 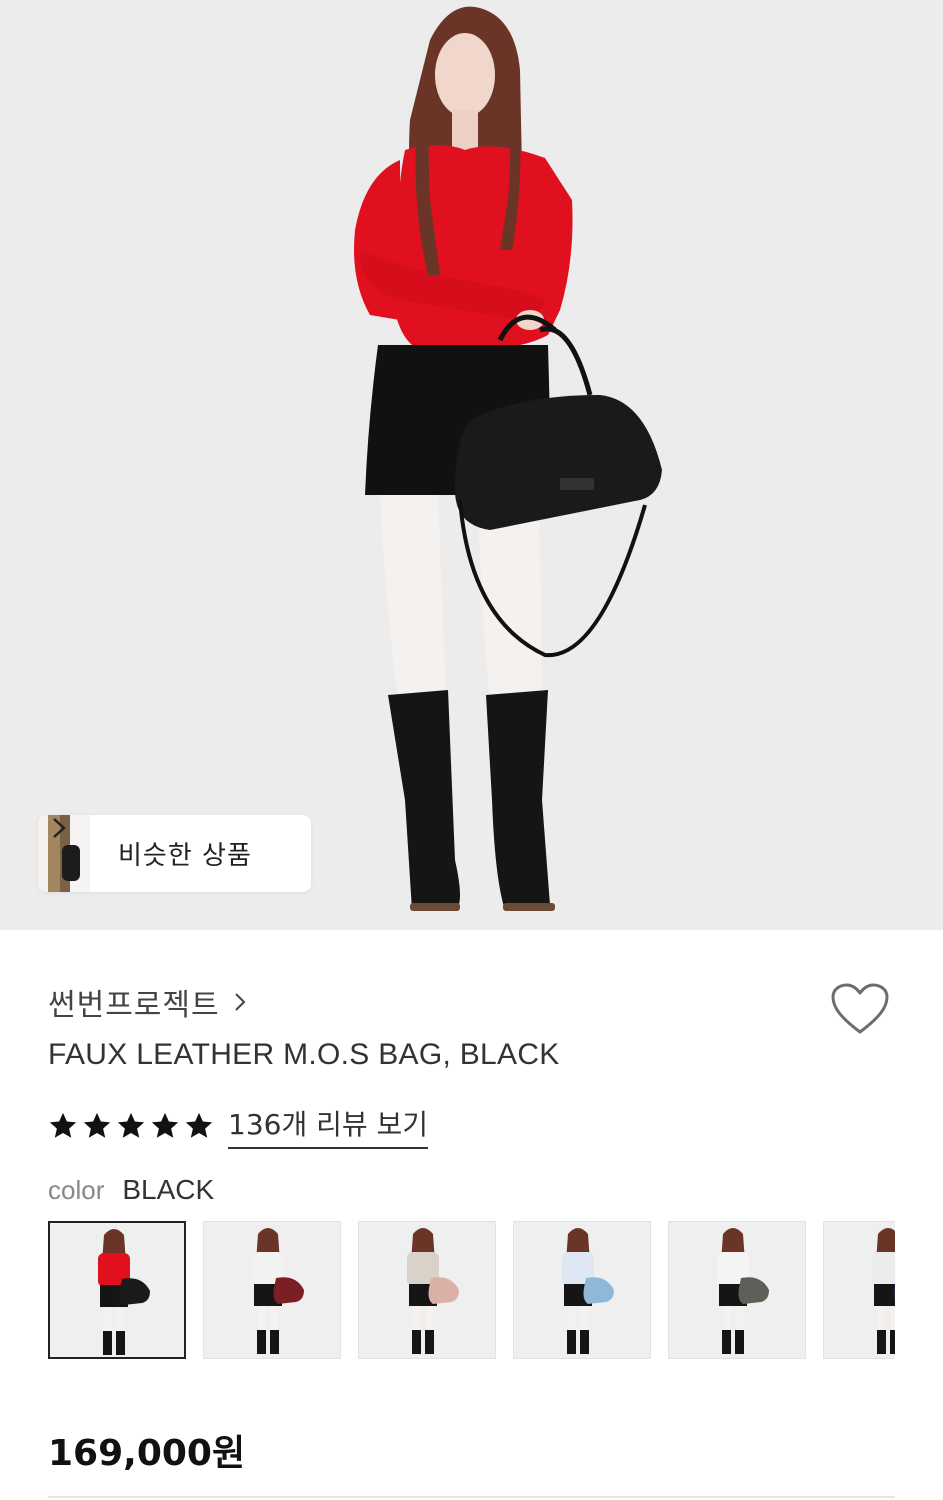 I want to click on color-value: BLACK, so click(x=168, y=1189).